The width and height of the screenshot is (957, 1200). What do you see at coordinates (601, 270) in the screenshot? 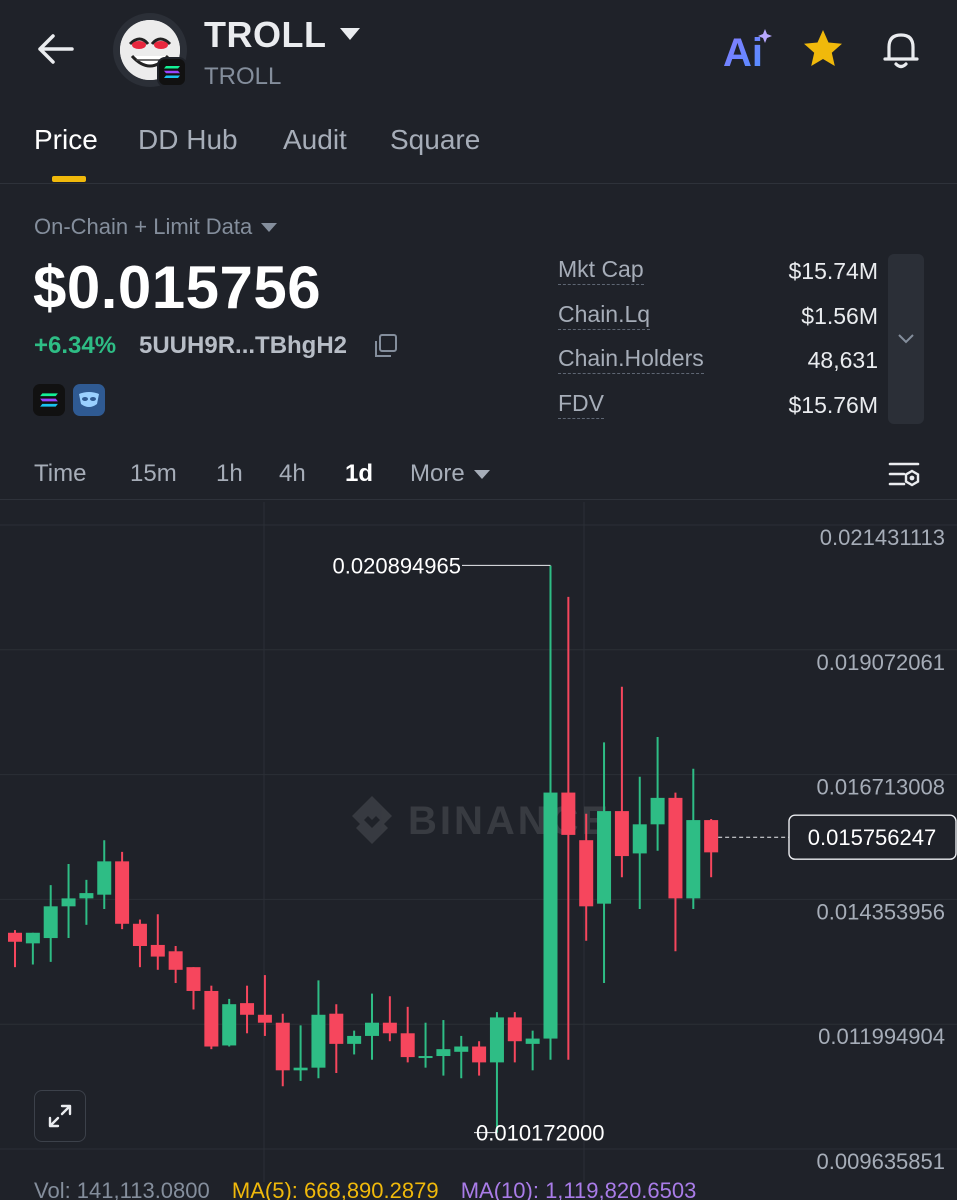
I see `stat-label: Mkt Cap` at bounding box center [601, 270].